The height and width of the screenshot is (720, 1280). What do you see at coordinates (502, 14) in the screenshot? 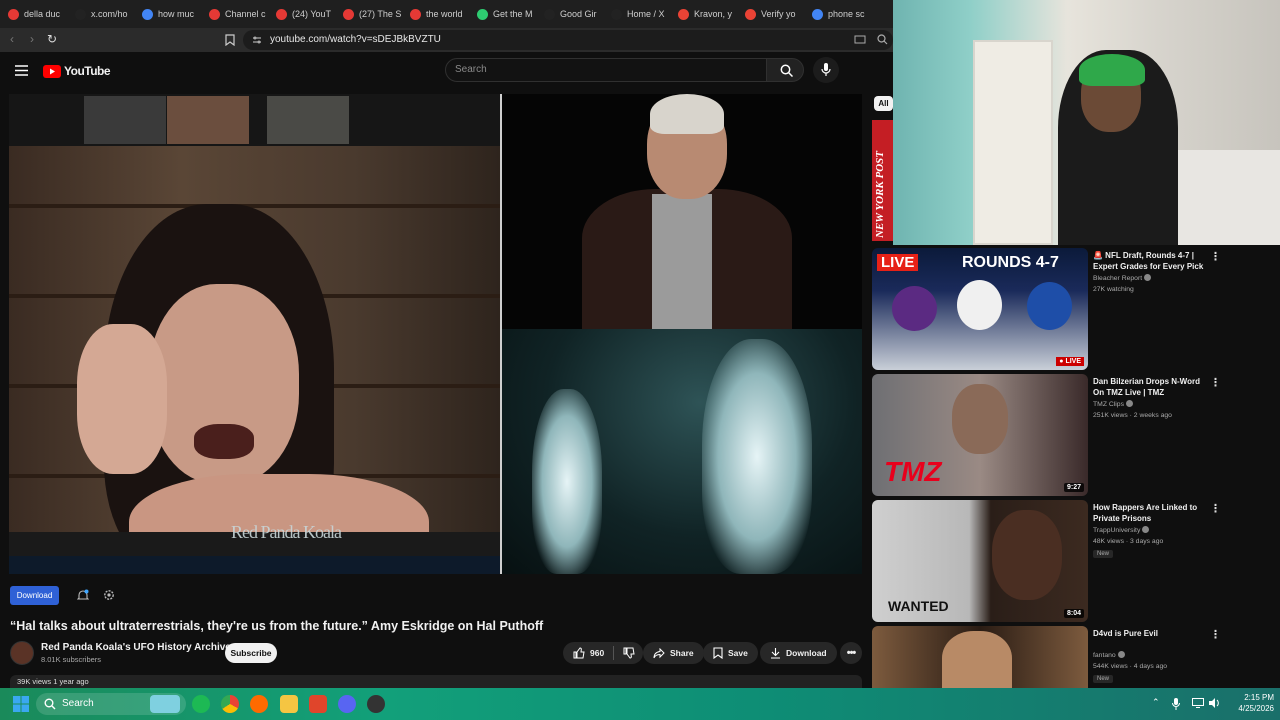
I see `browser-tab: Get the M` at bounding box center [502, 14].